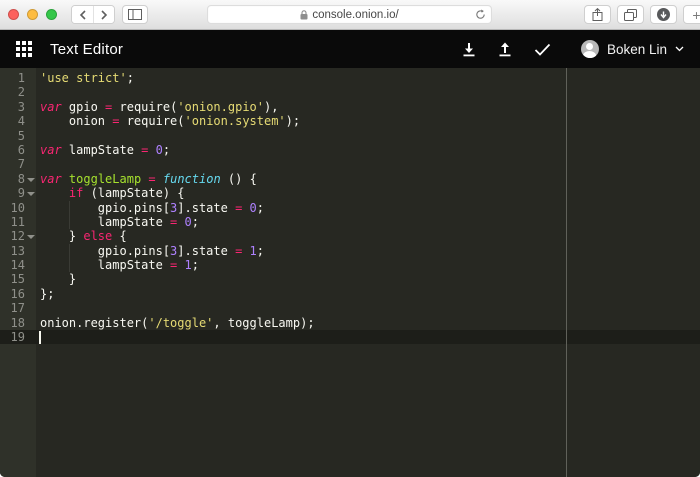 This screenshot has height=477, width=700. I want to click on code-line: 13 gpio.pins[3].state = 1;, so click(350, 251).